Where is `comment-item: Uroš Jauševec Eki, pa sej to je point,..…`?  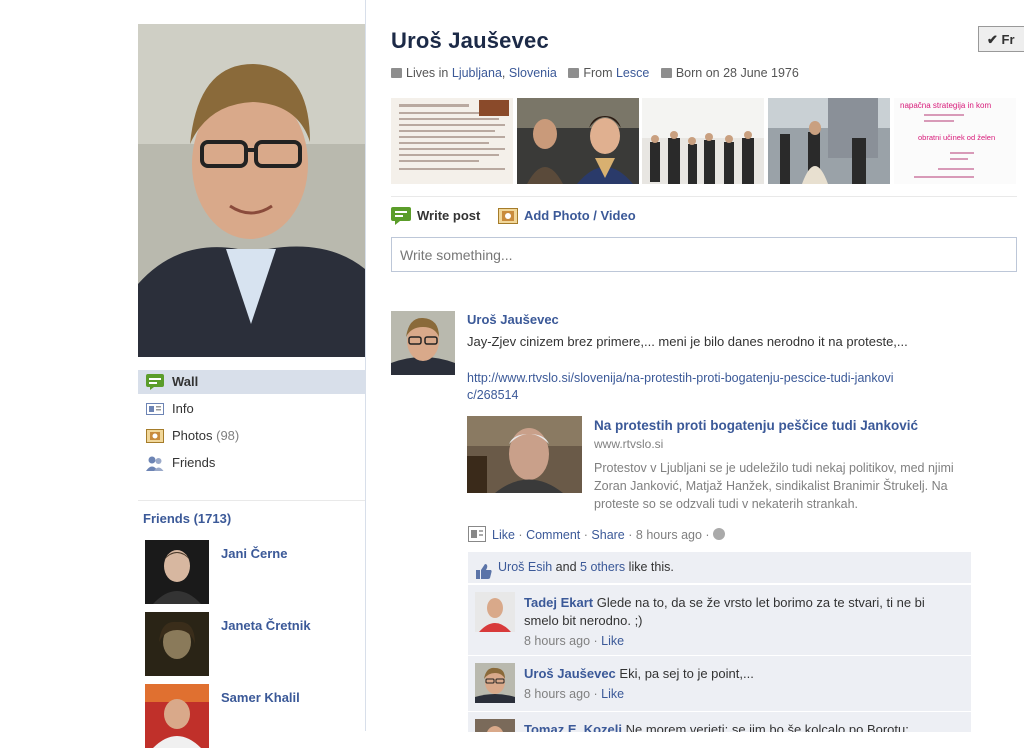
comment-item: Uroš Jauševec Eki, pa sej to je point,..… is located at coordinates (719, 683).